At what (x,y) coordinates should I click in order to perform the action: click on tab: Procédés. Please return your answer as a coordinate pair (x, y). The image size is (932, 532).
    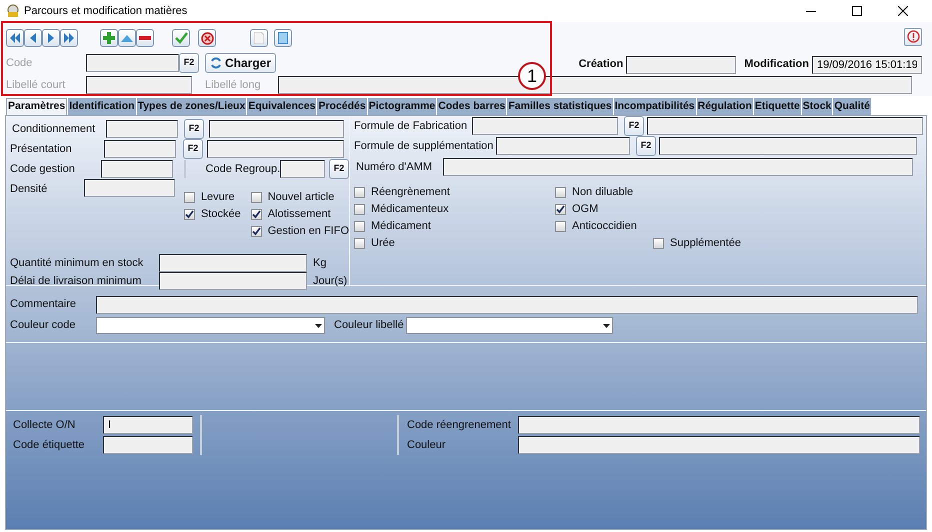
    Looking at the image, I should click on (342, 106).